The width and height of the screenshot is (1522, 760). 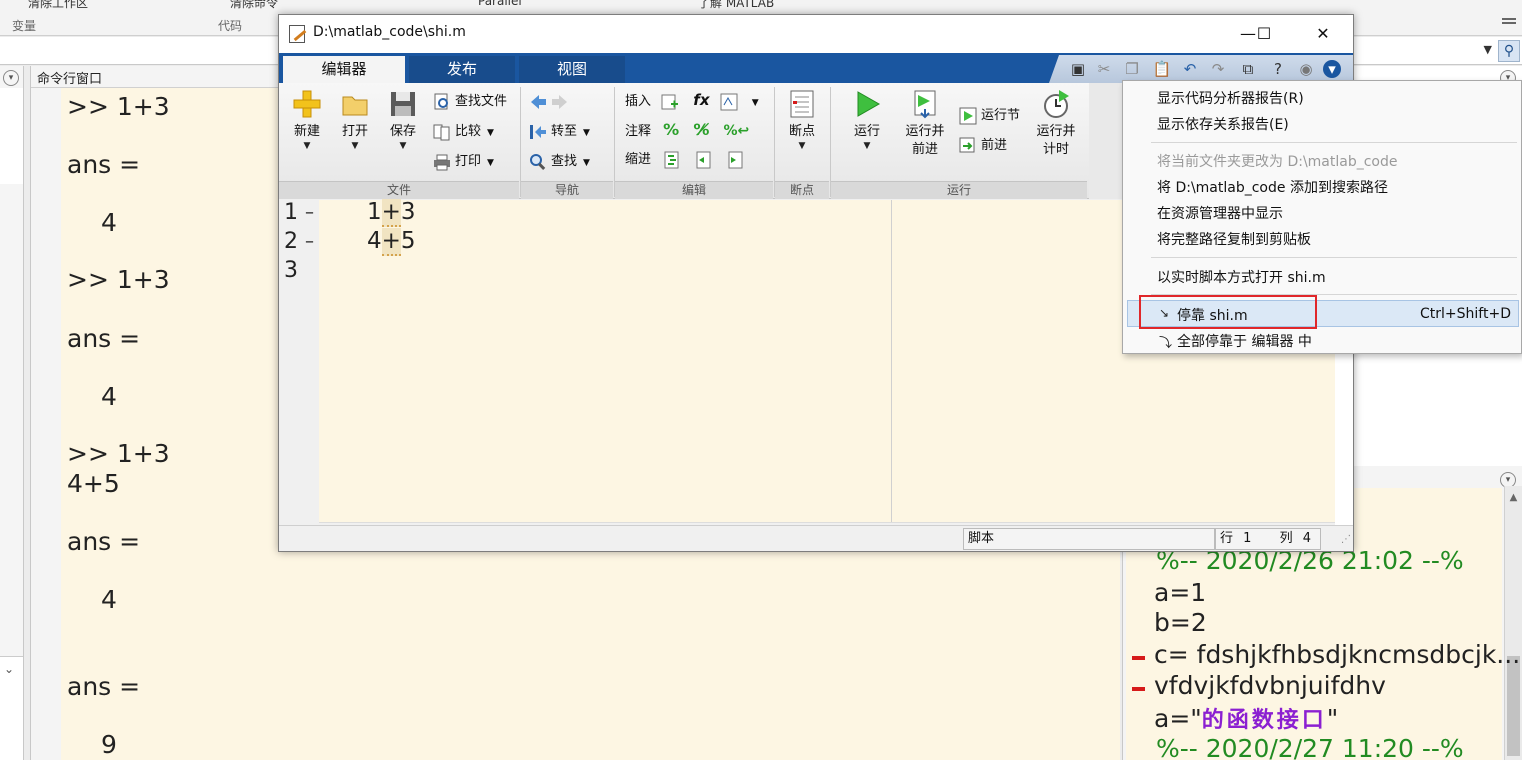 I want to click on code-line: 1+3, so click(x=391, y=213).